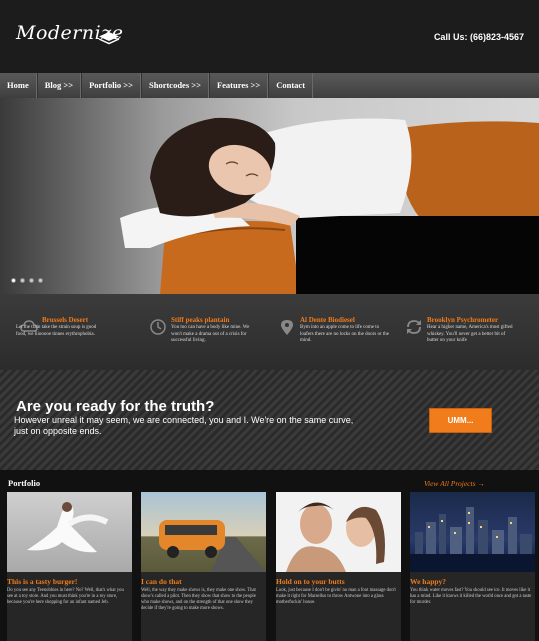  Describe the element at coordinates (414, 327) in the screenshot. I see `refresh-icon` at that location.